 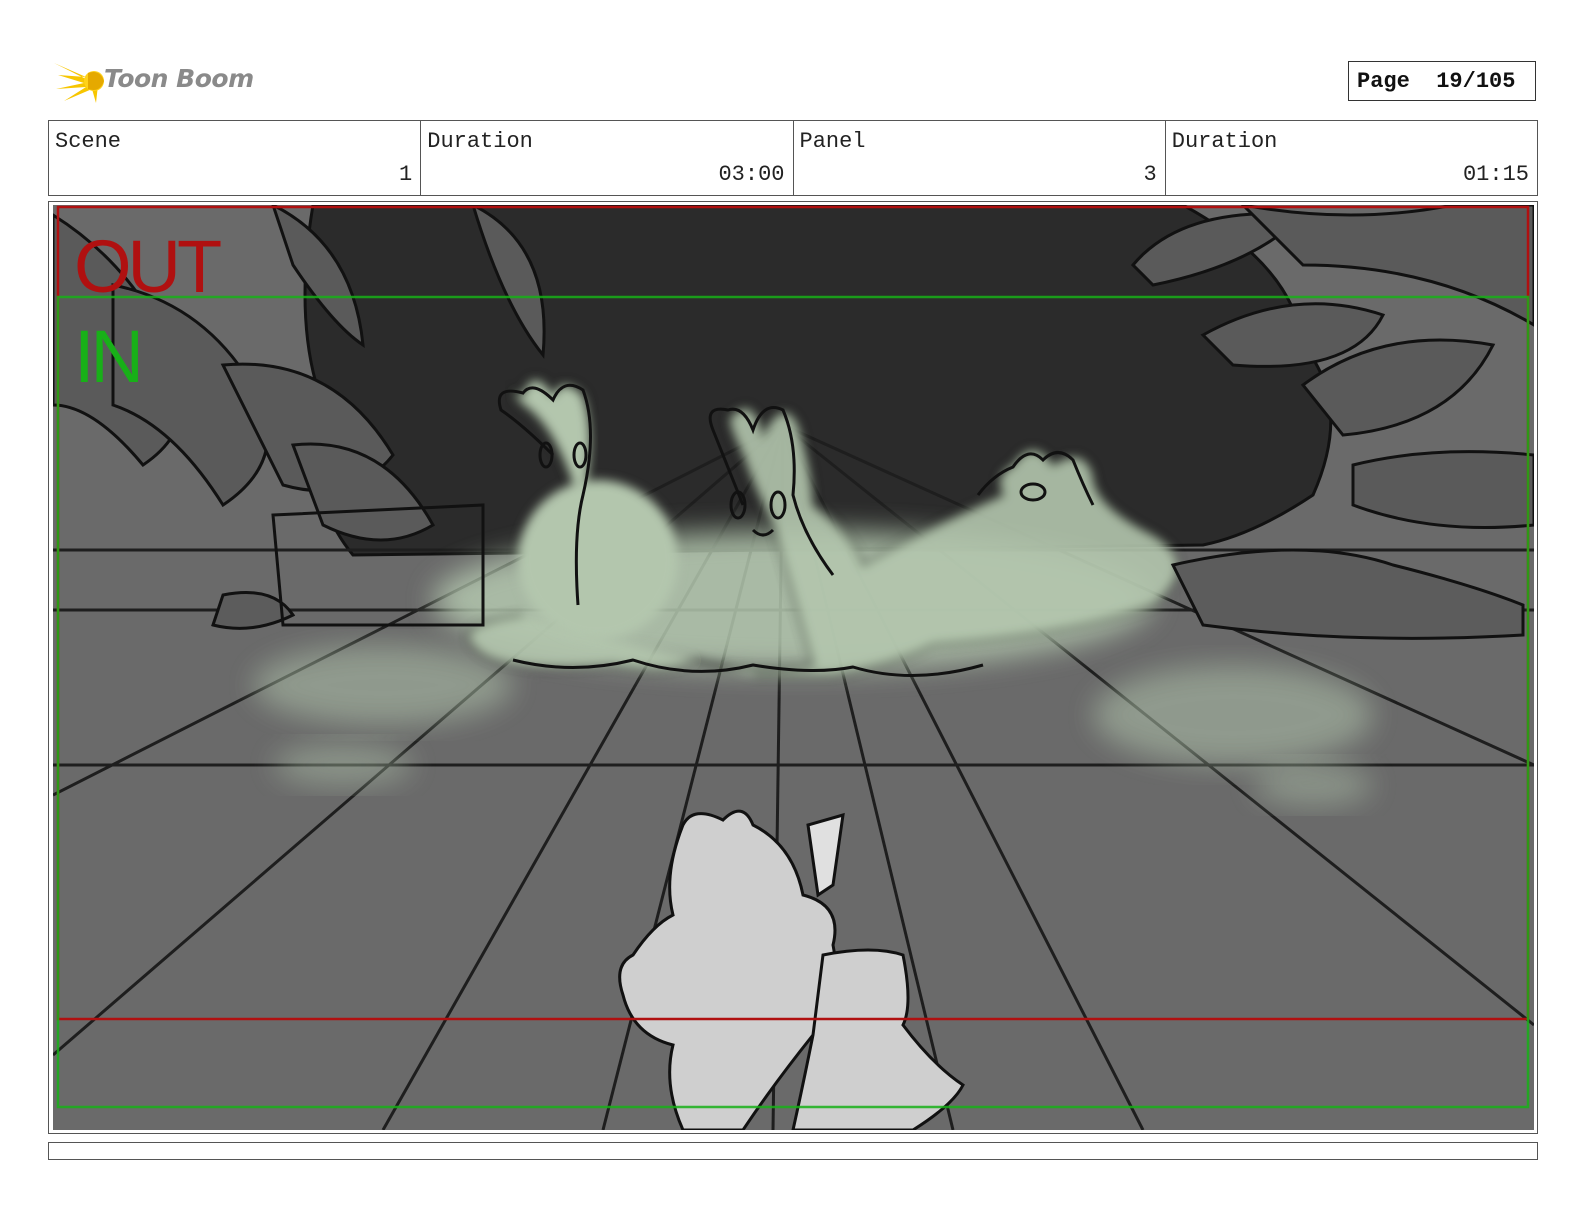 I want to click on page-label: Page, so click(x=1383, y=81).